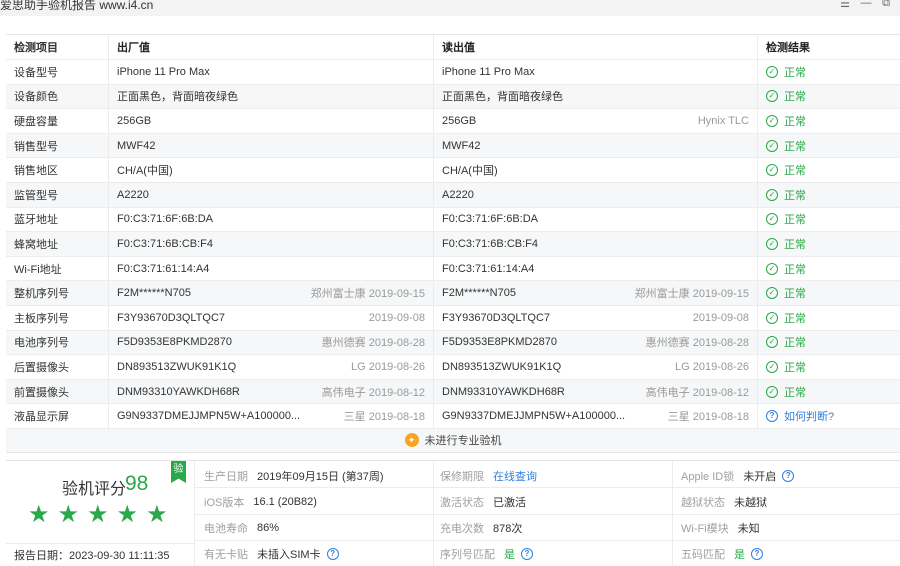 The image size is (900, 566). Describe the element at coordinates (697, 392) in the screenshot. I see `read-note: 高伟电子 2019-08-12` at that location.